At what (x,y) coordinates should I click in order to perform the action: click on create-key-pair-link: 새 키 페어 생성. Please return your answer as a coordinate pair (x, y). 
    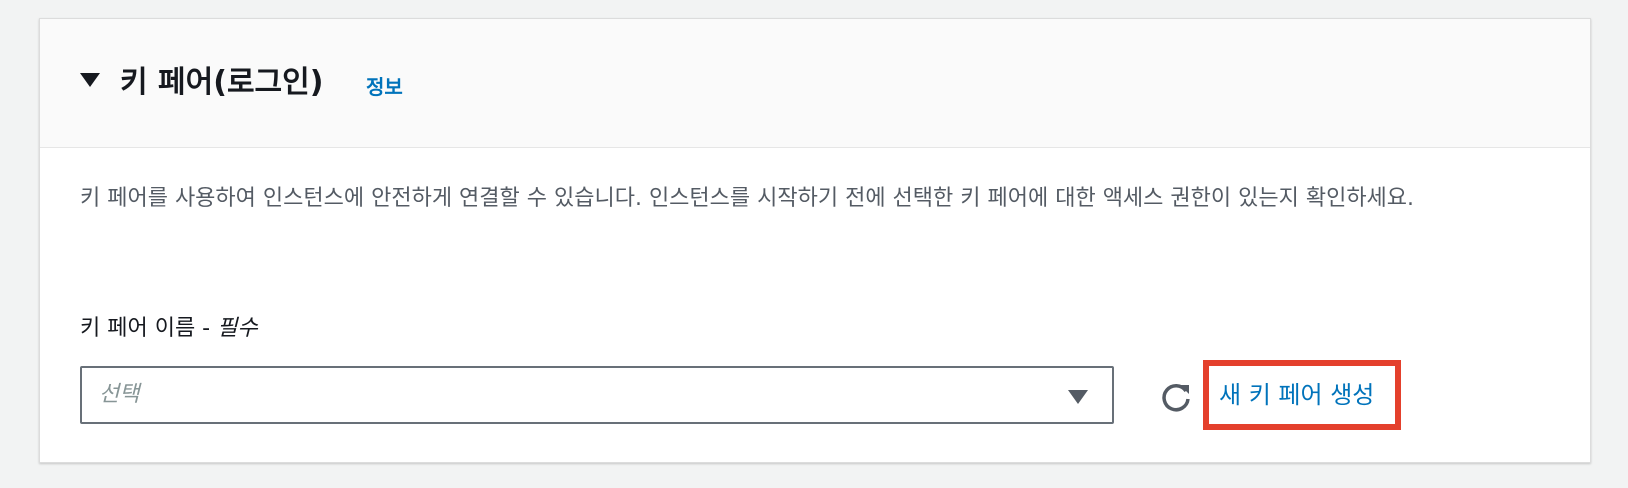
    Looking at the image, I should click on (1296, 395).